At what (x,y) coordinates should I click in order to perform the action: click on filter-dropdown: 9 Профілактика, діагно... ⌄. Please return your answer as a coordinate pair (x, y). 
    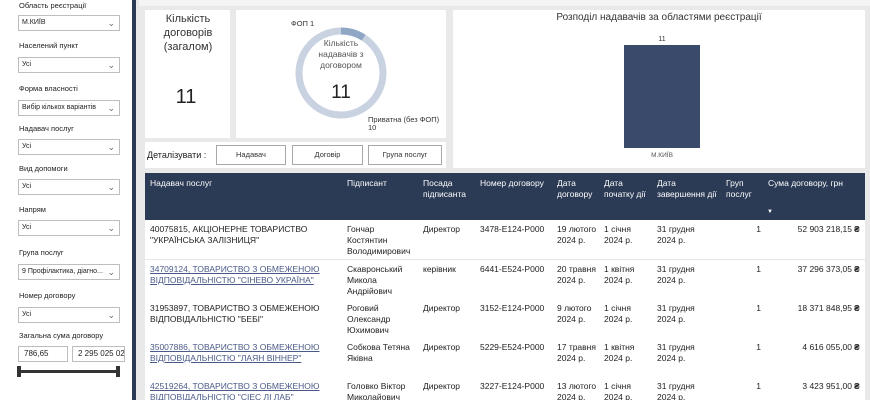
    Looking at the image, I should click on (69, 272).